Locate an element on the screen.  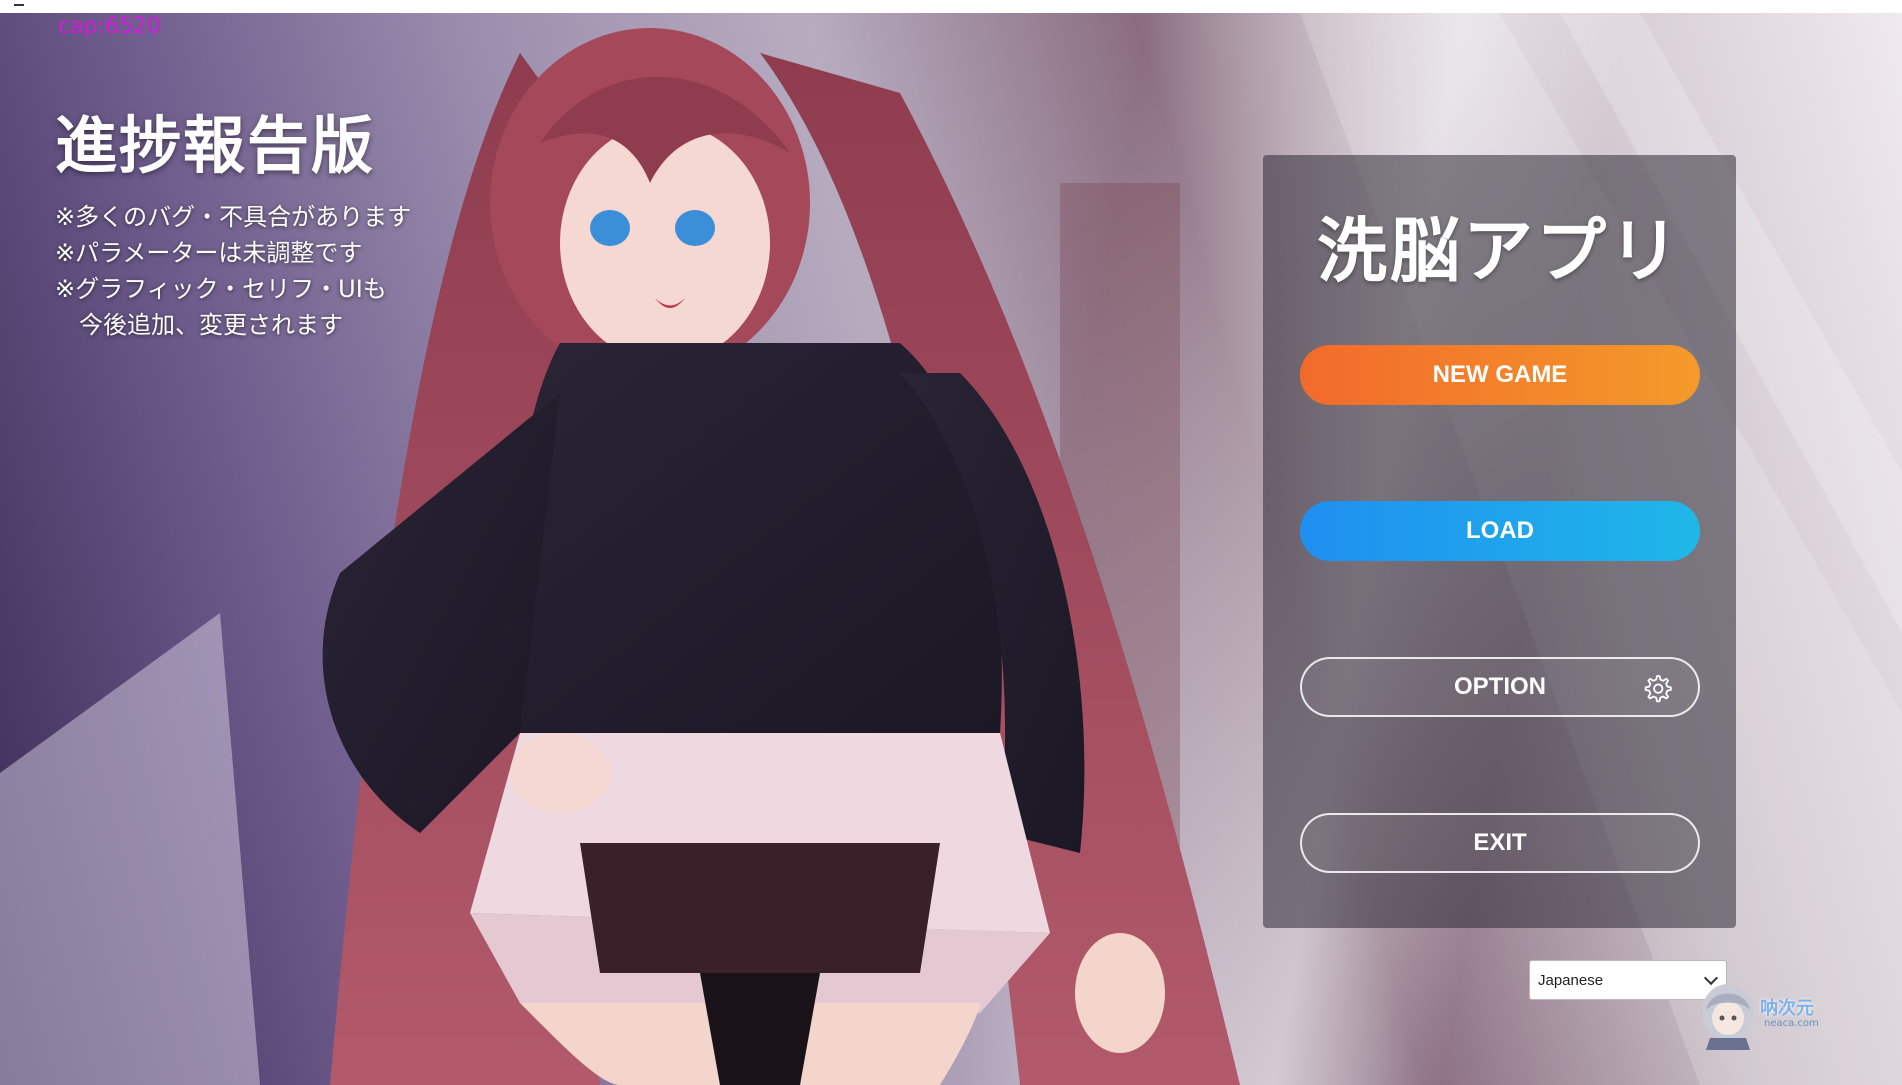
new-game-button: NEW GAME is located at coordinates (1500, 375).